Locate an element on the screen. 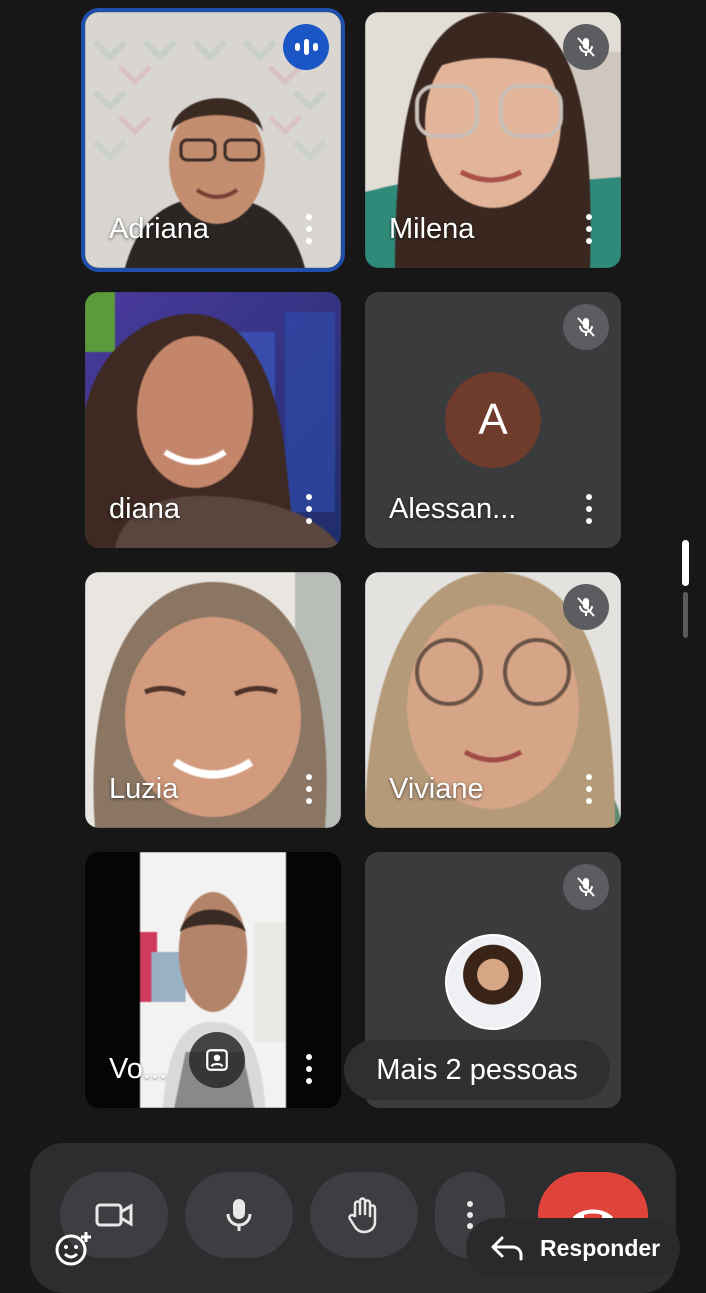 Image resolution: width=706 pixels, height=1293 pixels. reframe-button is located at coordinates (217, 1060).